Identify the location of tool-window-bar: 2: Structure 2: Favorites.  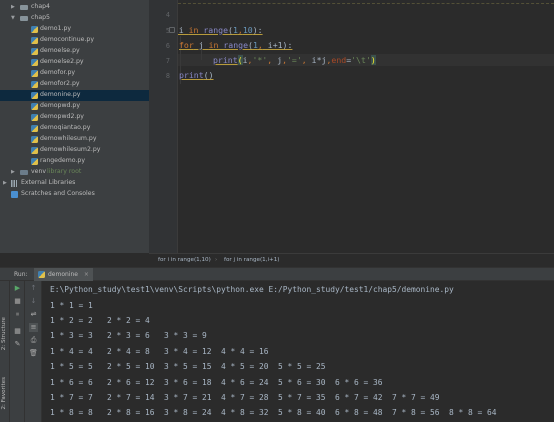
(5, 351).